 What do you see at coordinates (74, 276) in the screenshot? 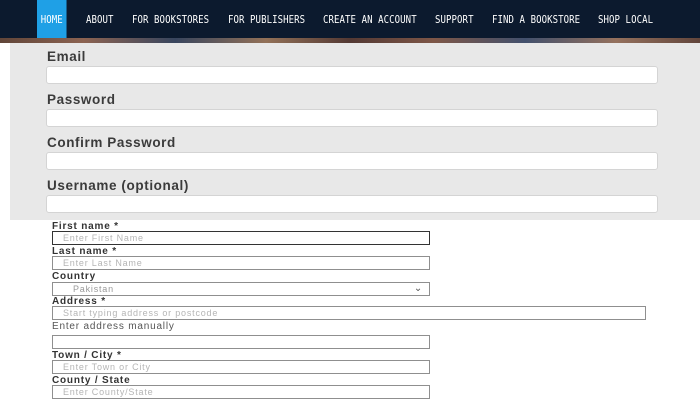
I see `country-label: Country` at bounding box center [74, 276].